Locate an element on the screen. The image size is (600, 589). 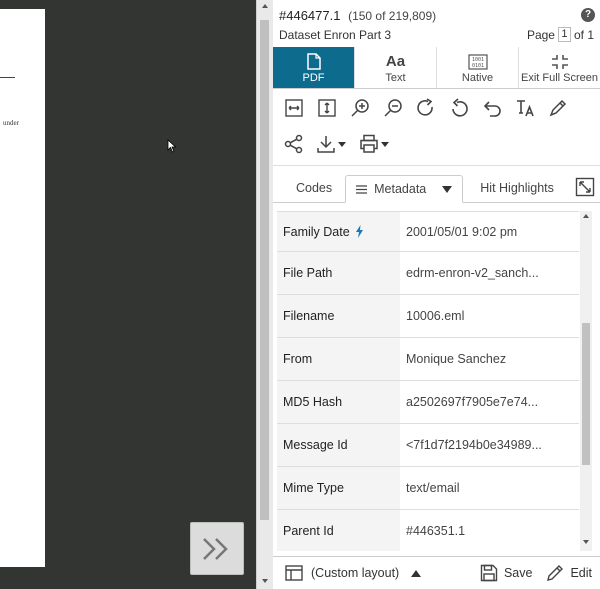
document-text-snippet: under is located at coordinates (11, 123).